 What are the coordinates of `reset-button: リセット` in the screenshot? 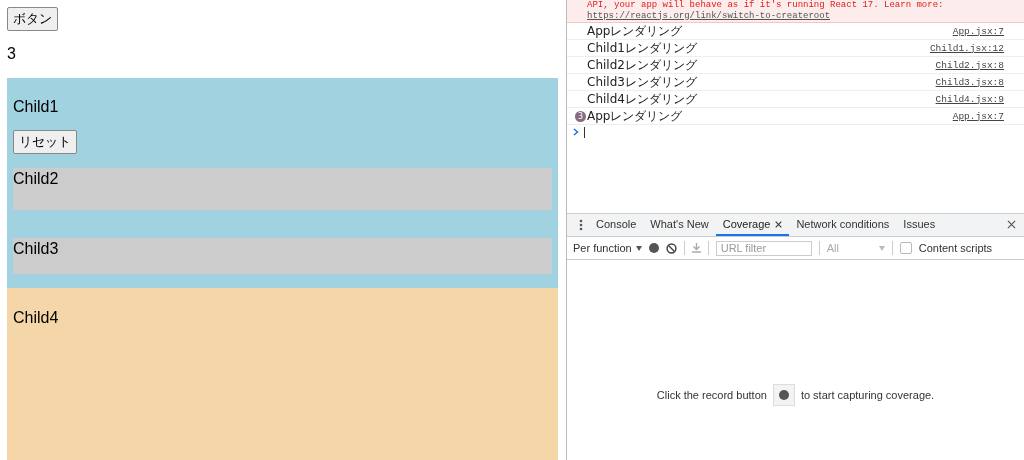 It's located at (45, 142).